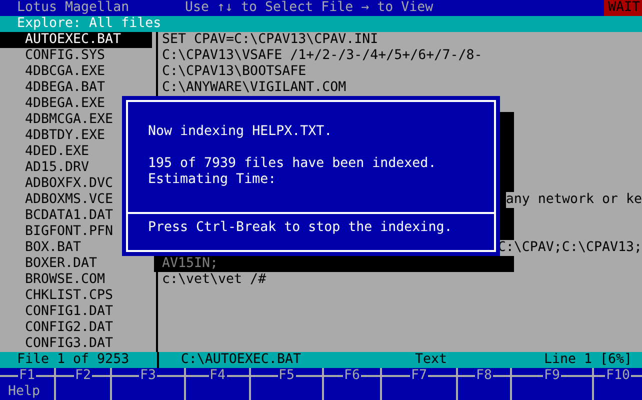 The image size is (642, 400). What do you see at coordinates (293, 164) in the screenshot?
I see `progress-text: 195 of 7939 files have been indexed.` at bounding box center [293, 164].